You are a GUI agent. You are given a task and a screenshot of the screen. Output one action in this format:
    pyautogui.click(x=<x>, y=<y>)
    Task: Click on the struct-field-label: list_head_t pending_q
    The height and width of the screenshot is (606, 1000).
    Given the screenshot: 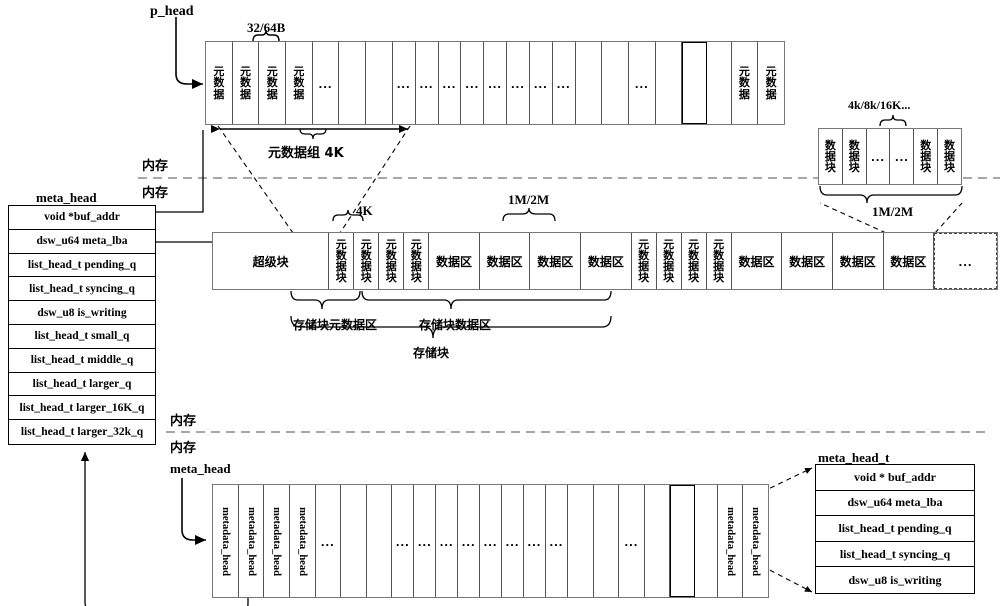 What is the action you would take?
    pyautogui.click(x=895, y=527)
    